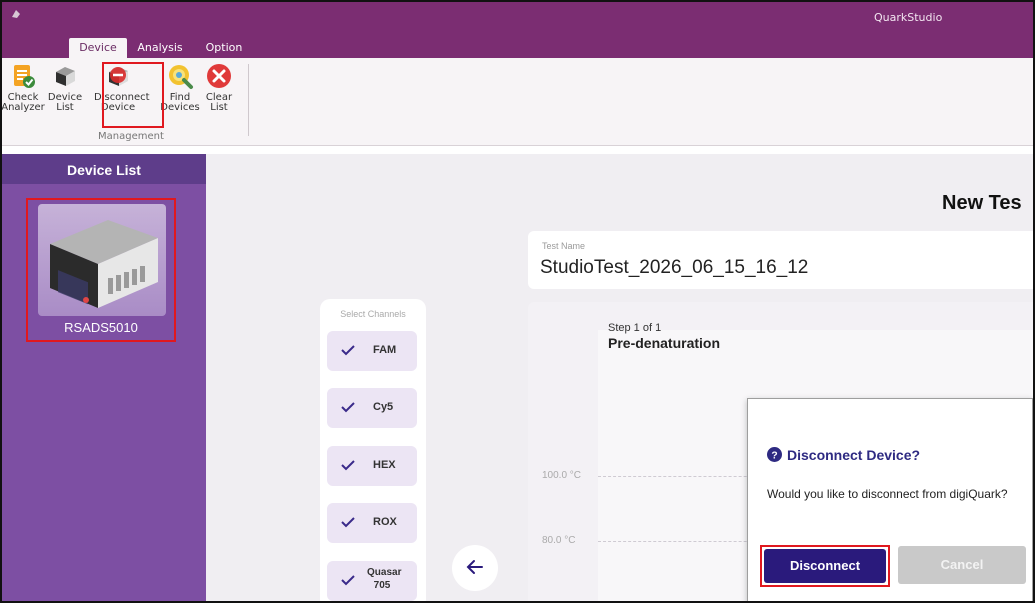 The height and width of the screenshot is (603, 1035). What do you see at coordinates (664, 343) in the screenshot?
I see `step-name: Pre-denaturation` at bounding box center [664, 343].